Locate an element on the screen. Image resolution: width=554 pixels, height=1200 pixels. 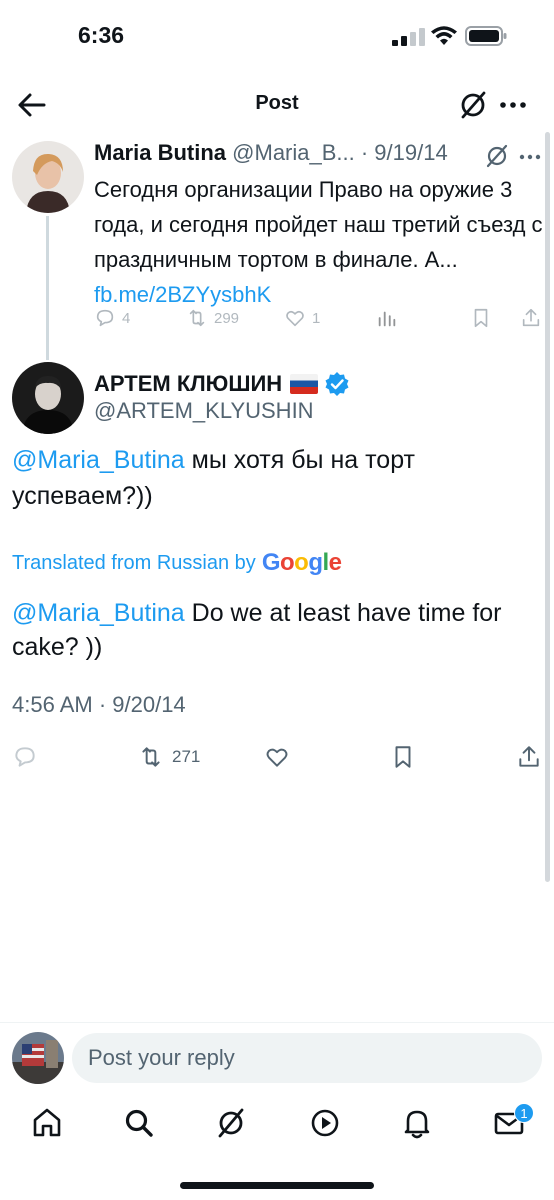
main-tweet-author: АРТЕМ КЛЮШИН is located at coordinates (222, 384).